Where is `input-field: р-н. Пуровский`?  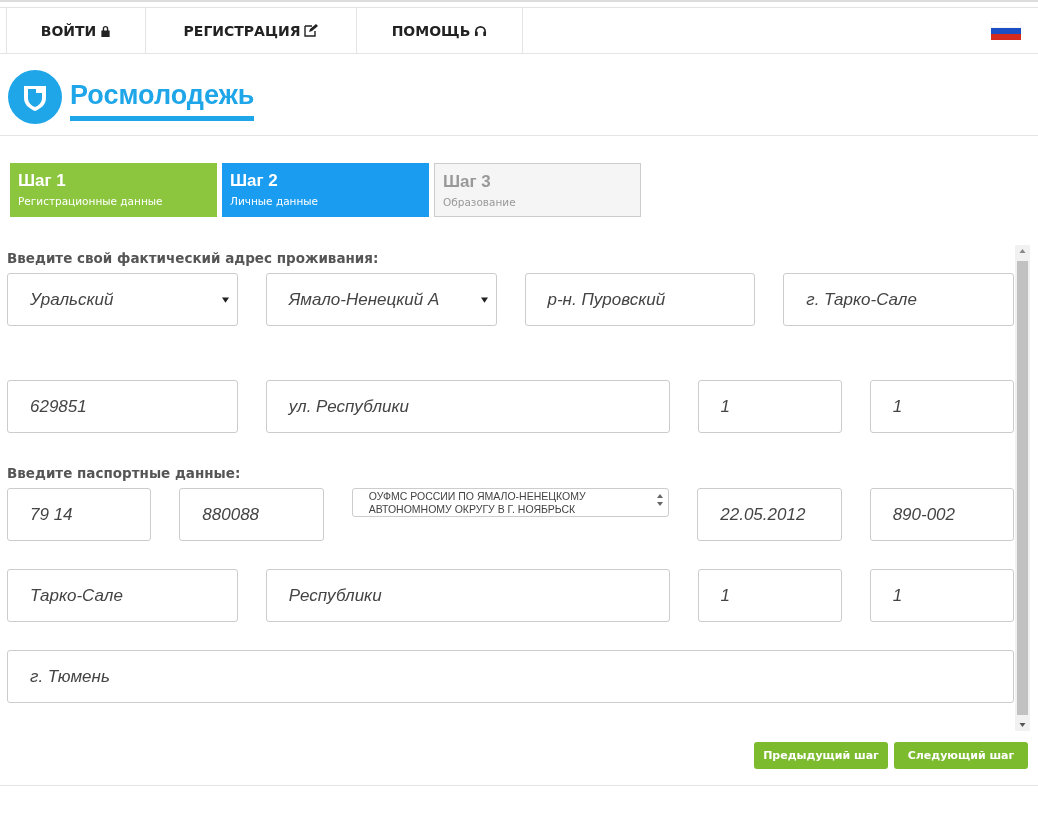
input-field: р-н. Пуровский is located at coordinates (640, 299).